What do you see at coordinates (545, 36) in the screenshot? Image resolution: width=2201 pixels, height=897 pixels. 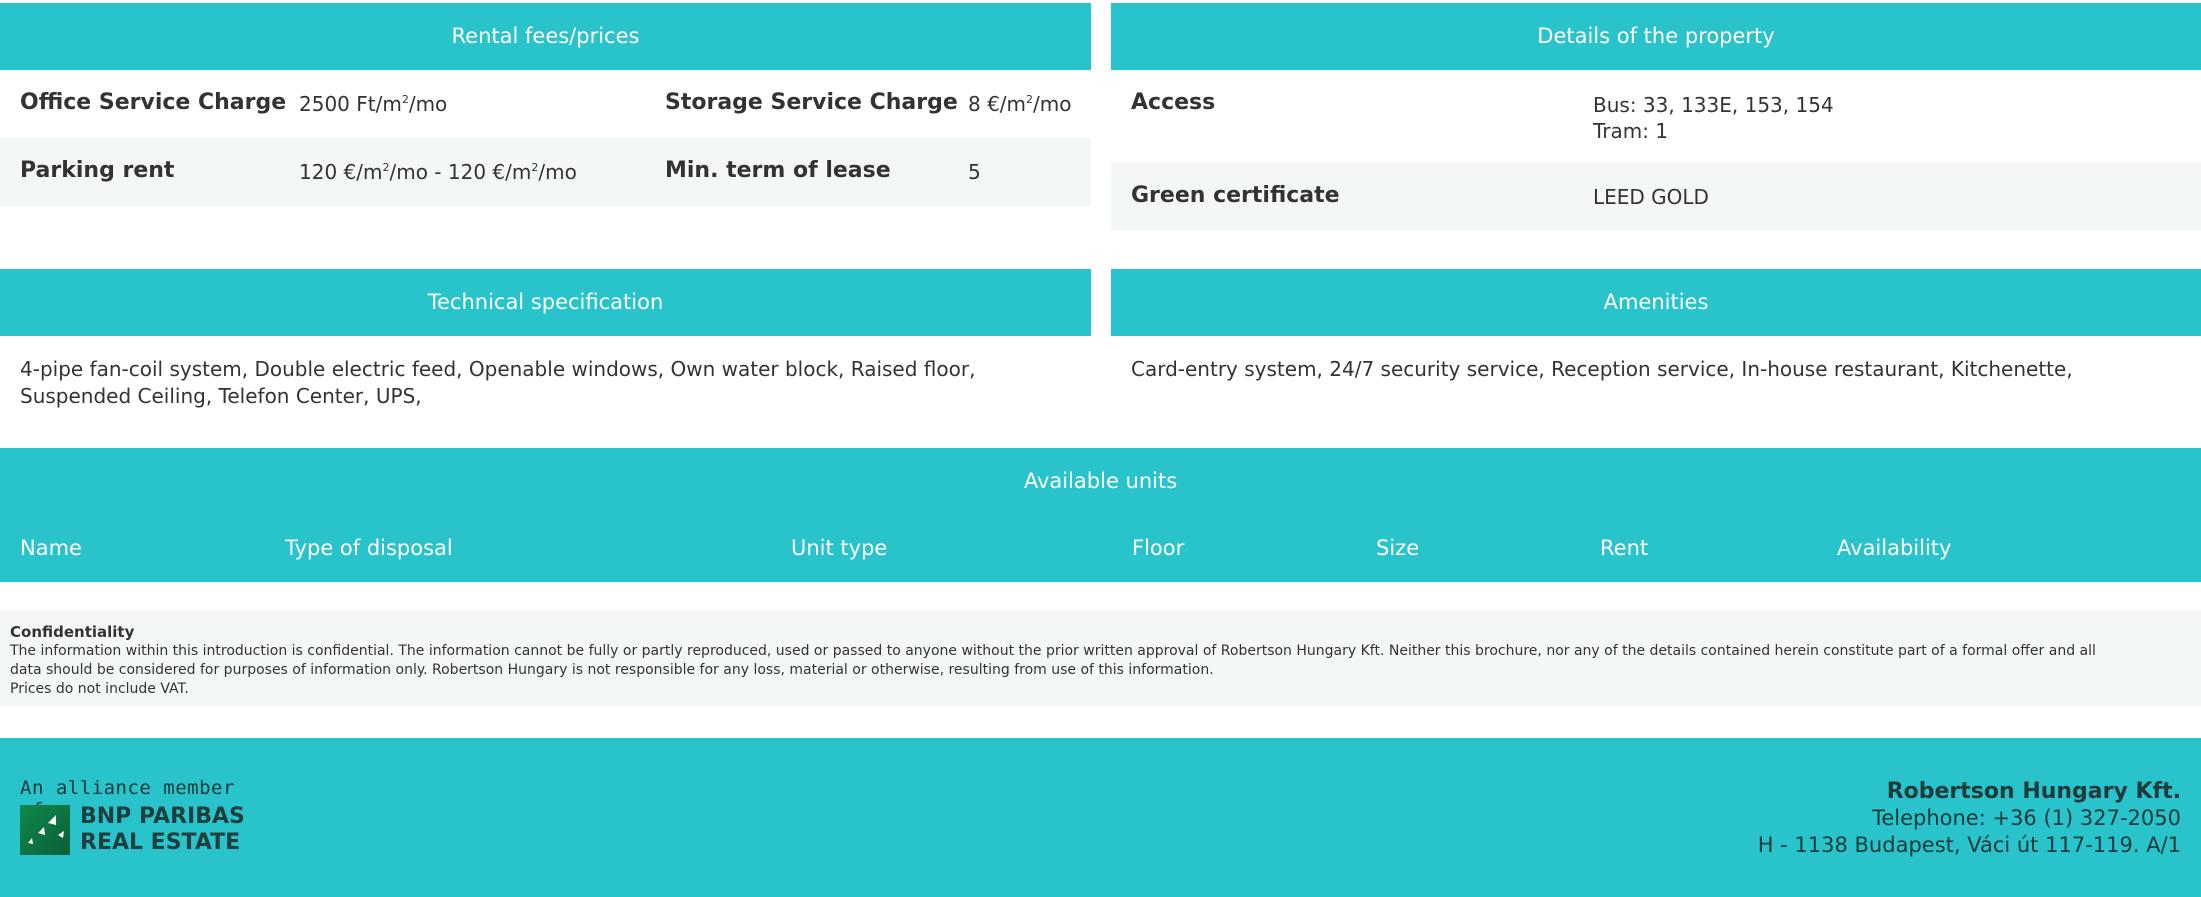 I see `rental-fees-header: Rental fees/prices` at bounding box center [545, 36].